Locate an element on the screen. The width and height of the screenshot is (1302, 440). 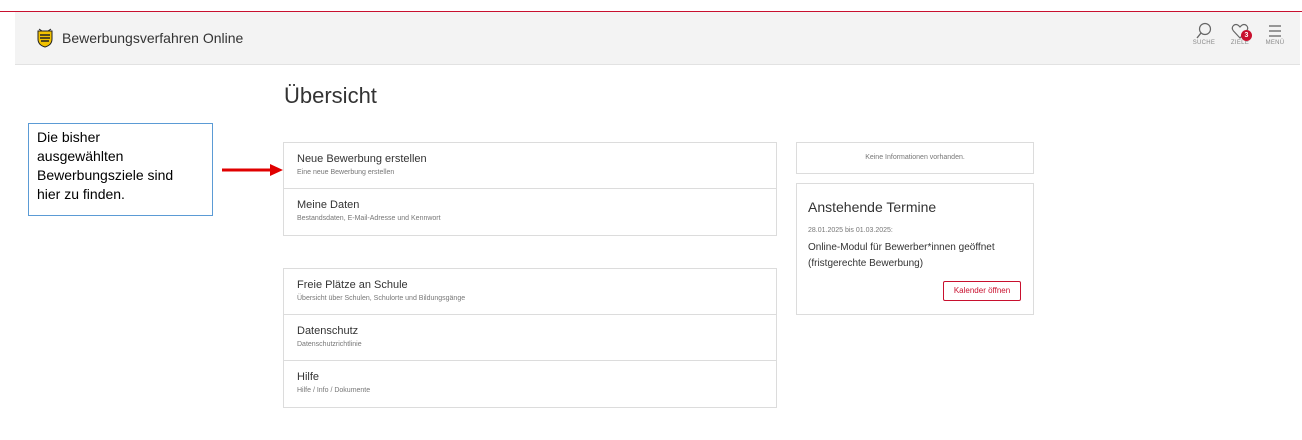
goals-count-badge: 3 is located at coordinates (1246, 35).